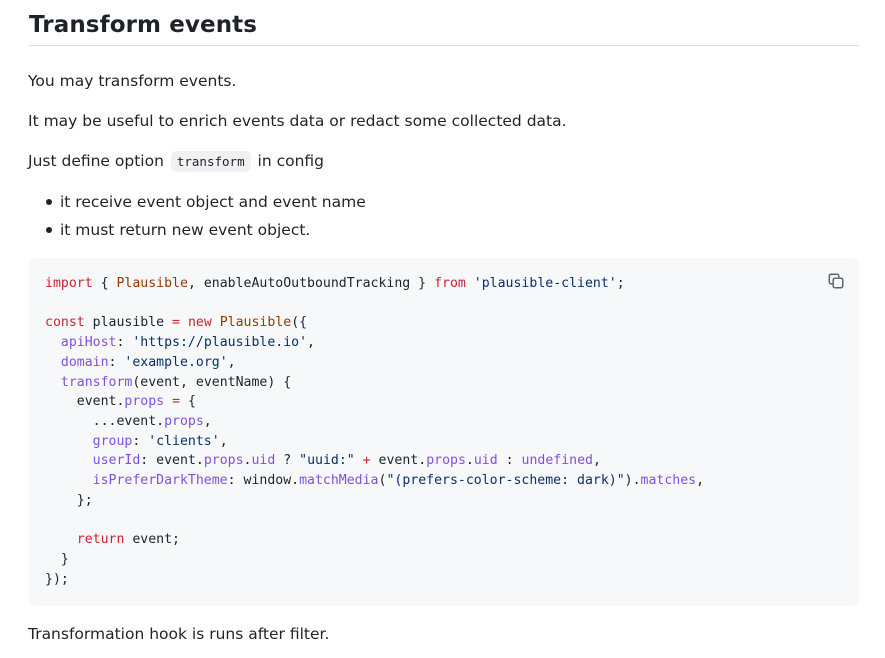  Describe the element at coordinates (176, 323) in the screenshot. I see `code-line: const plausible = new Plausible({` at that location.